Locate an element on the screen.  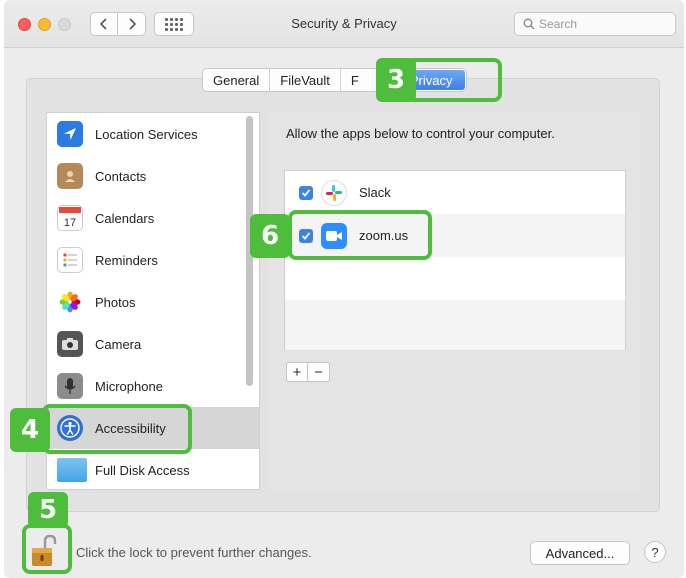
tab-bar: General FileVault F Privacy is located at coordinates (334, 80).